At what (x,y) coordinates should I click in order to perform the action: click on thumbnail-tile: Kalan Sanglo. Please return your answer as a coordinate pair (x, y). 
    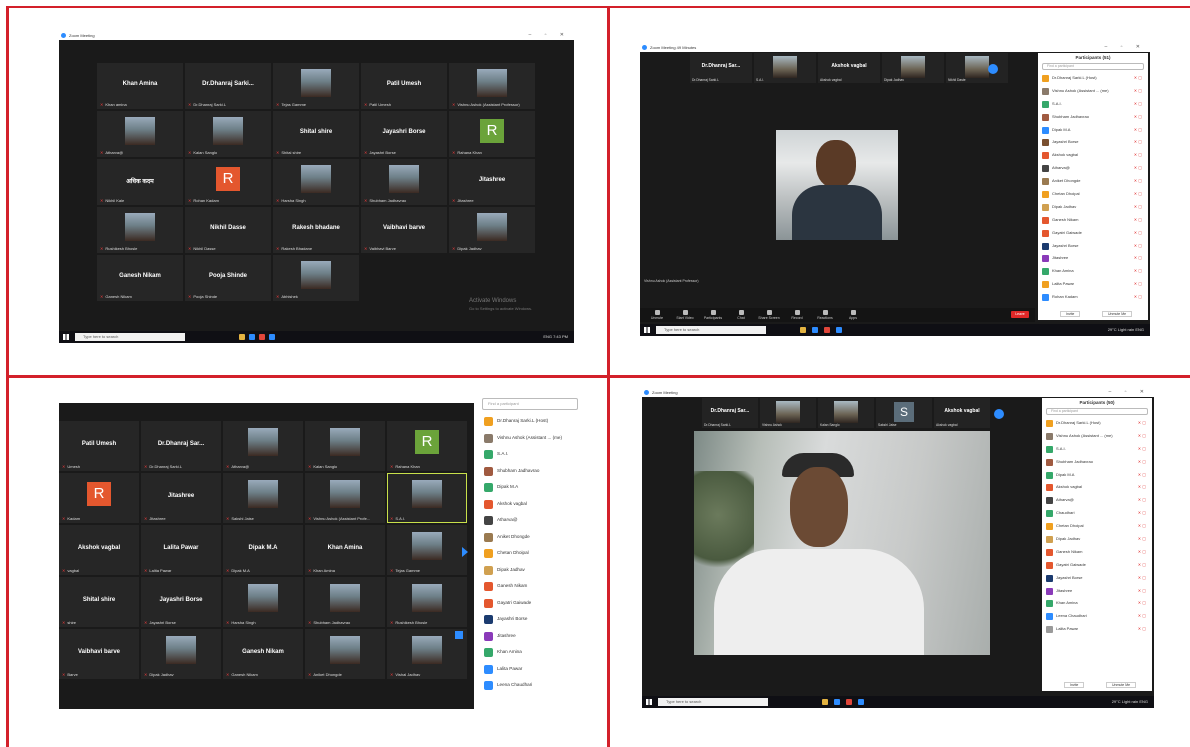
    Looking at the image, I should click on (846, 413).